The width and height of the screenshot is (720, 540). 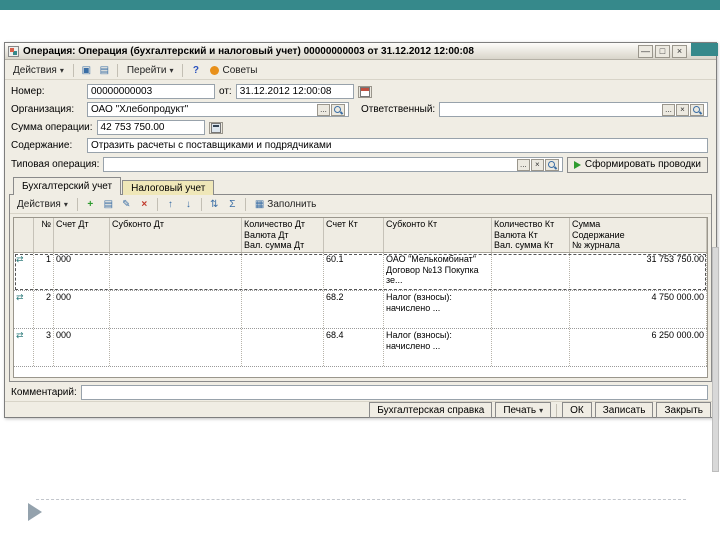 I want to click on help-icon: ?, so click(x=196, y=70).